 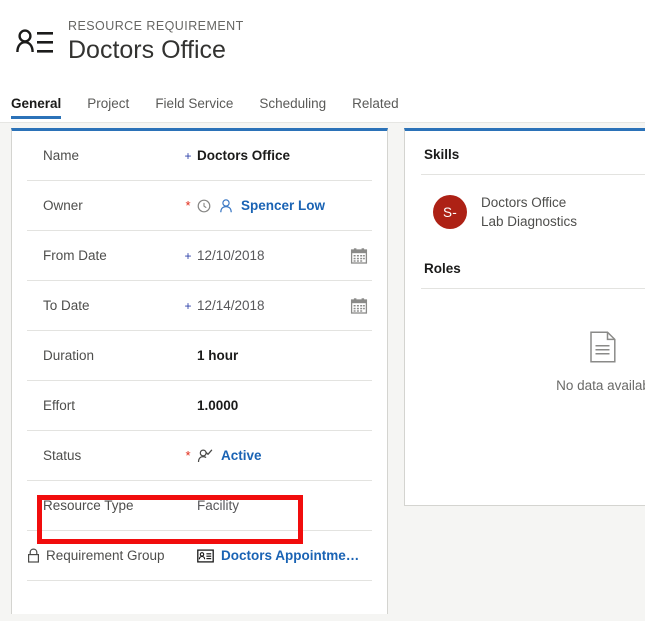 What do you see at coordinates (75, 255) in the screenshot?
I see `field-label-from-date: From Date` at bounding box center [75, 255].